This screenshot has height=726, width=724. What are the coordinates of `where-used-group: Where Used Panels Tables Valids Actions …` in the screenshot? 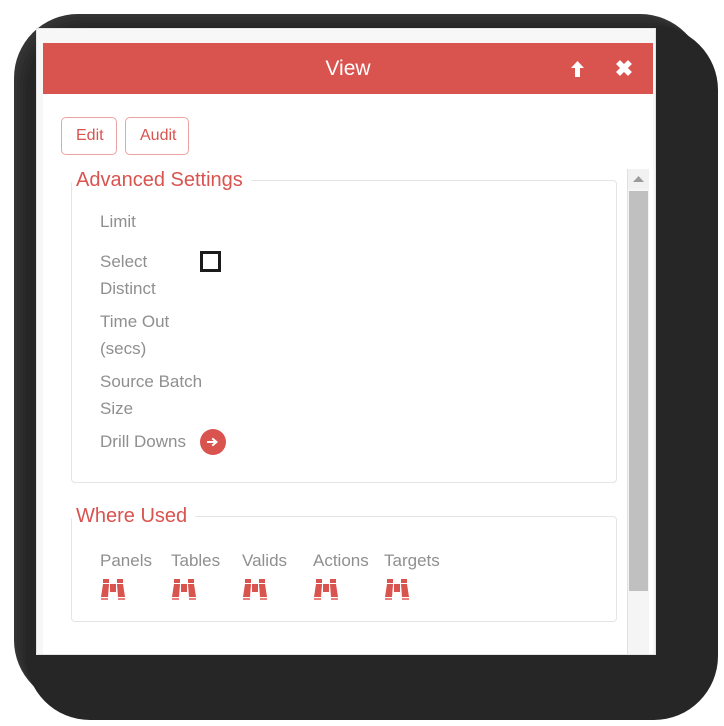 It's located at (344, 563).